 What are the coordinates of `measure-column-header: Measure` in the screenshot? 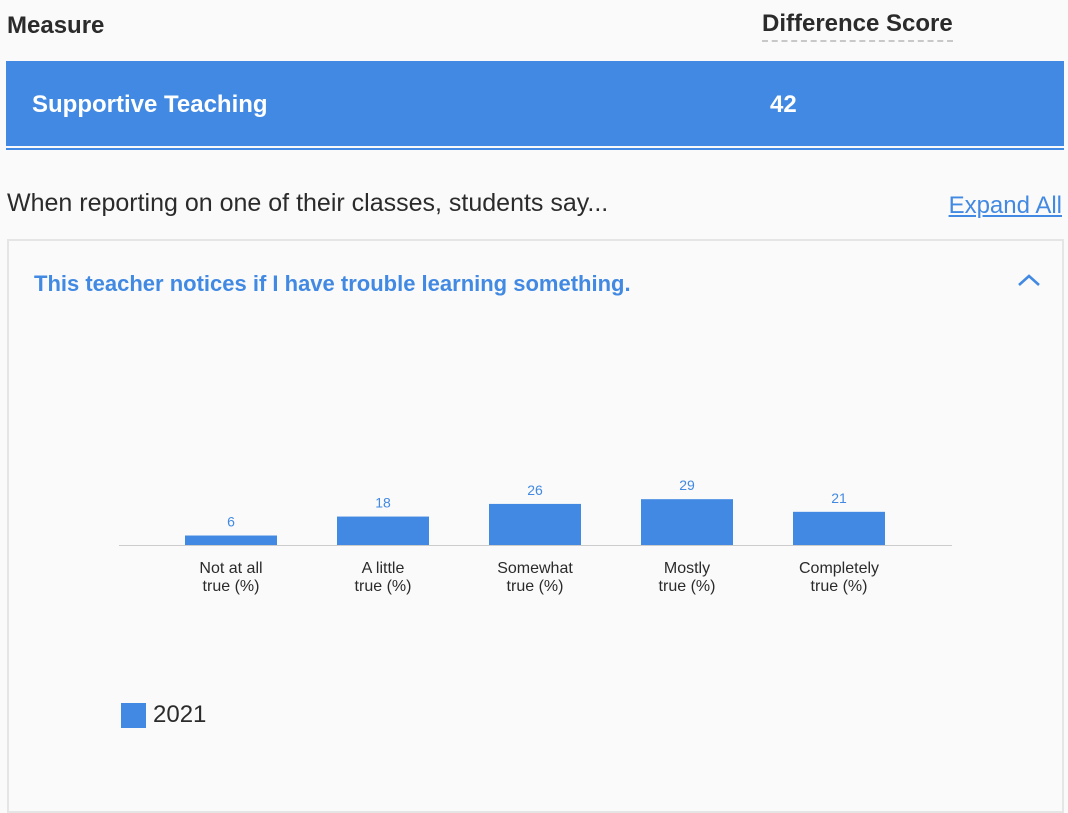 It's located at (56, 25).